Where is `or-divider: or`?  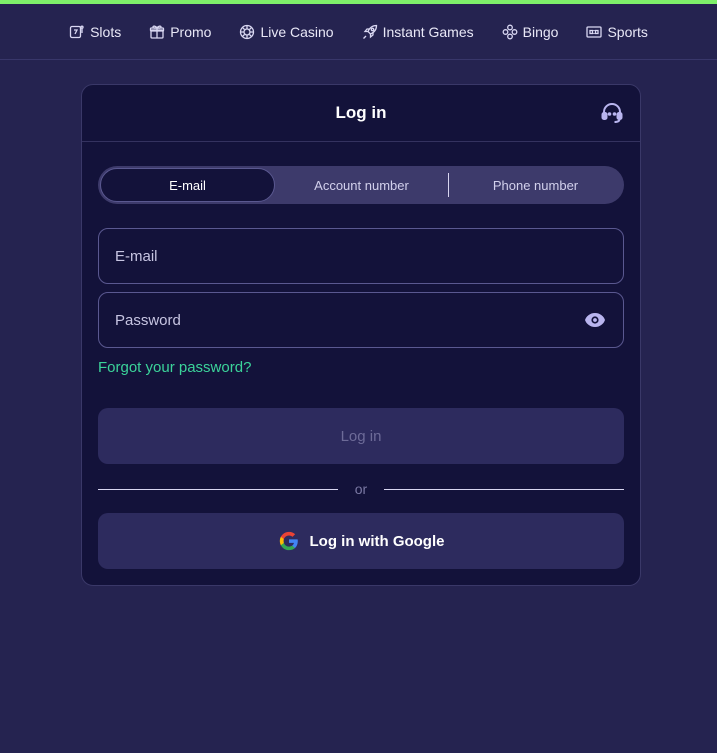 or-divider: or is located at coordinates (361, 489).